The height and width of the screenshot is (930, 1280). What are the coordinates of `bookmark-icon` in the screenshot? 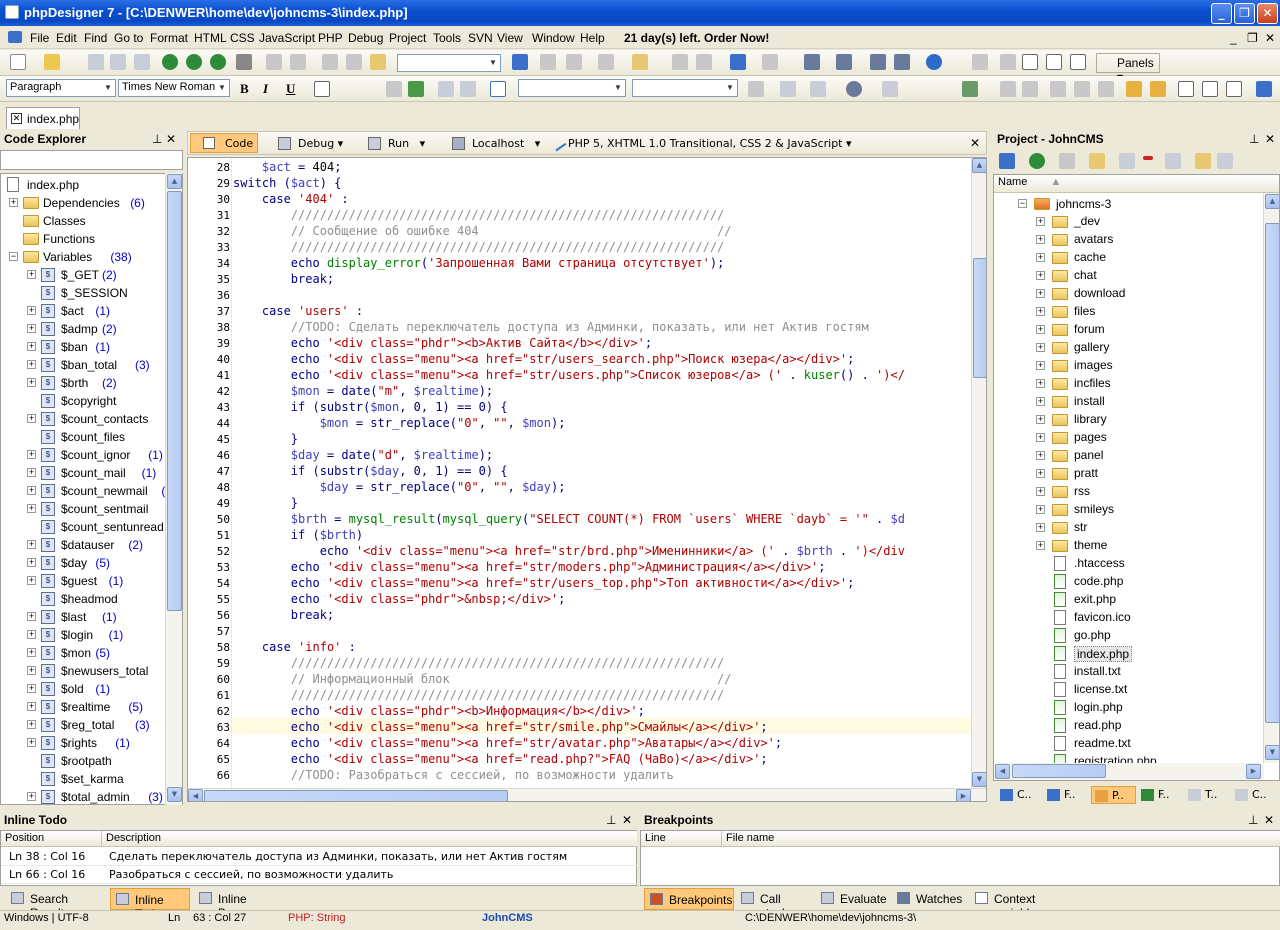 It's located at (606, 62).